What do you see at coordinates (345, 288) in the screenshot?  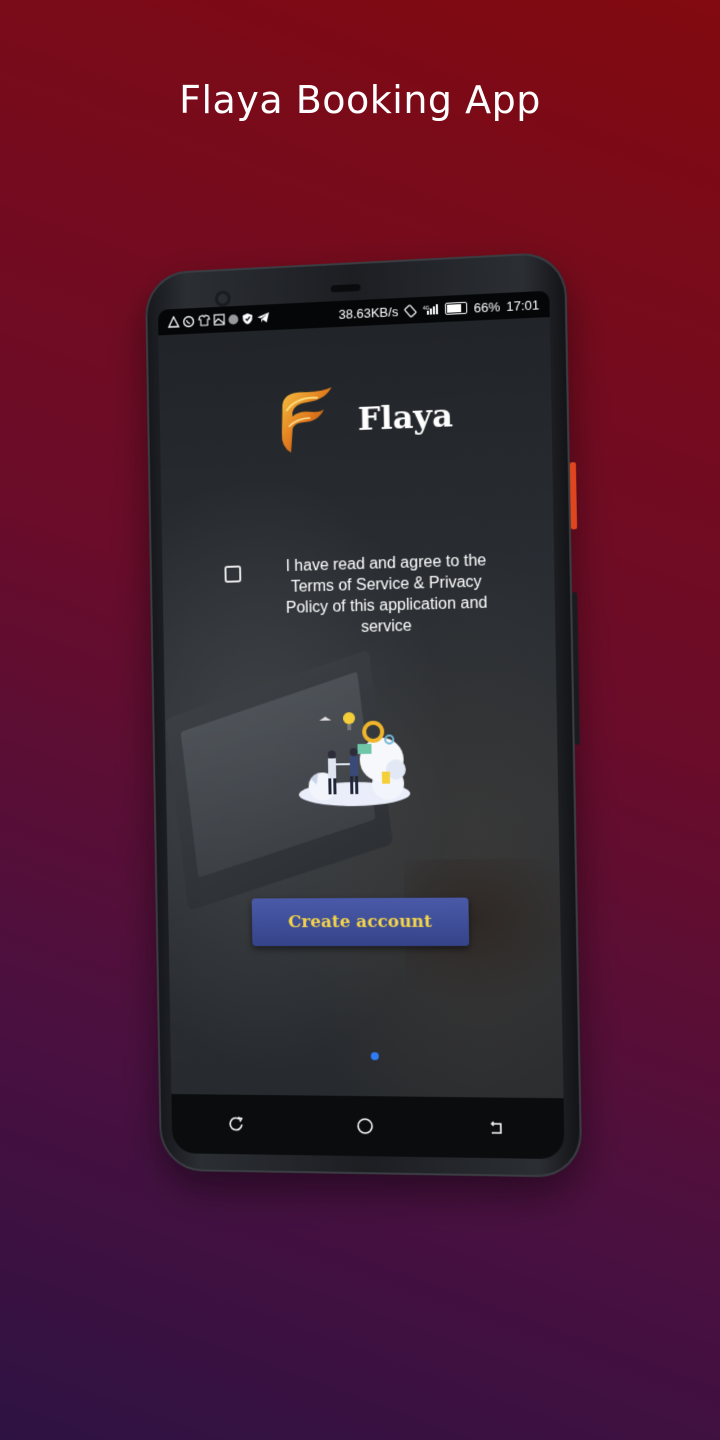 I see `earpiece-speaker` at bounding box center [345, 288].